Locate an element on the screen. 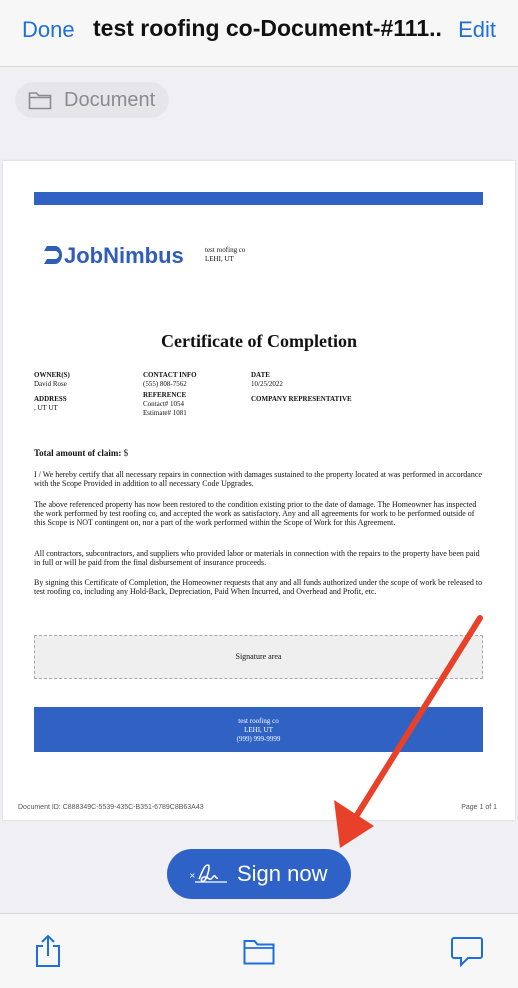 This screenshot has width=518, height=988. share-icon is located at coordinates (48, 951).